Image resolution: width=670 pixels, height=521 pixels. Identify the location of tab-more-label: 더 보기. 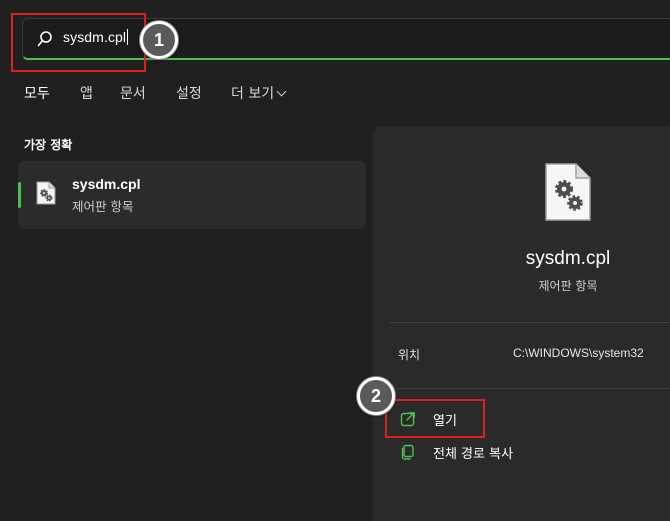
(253, 94).